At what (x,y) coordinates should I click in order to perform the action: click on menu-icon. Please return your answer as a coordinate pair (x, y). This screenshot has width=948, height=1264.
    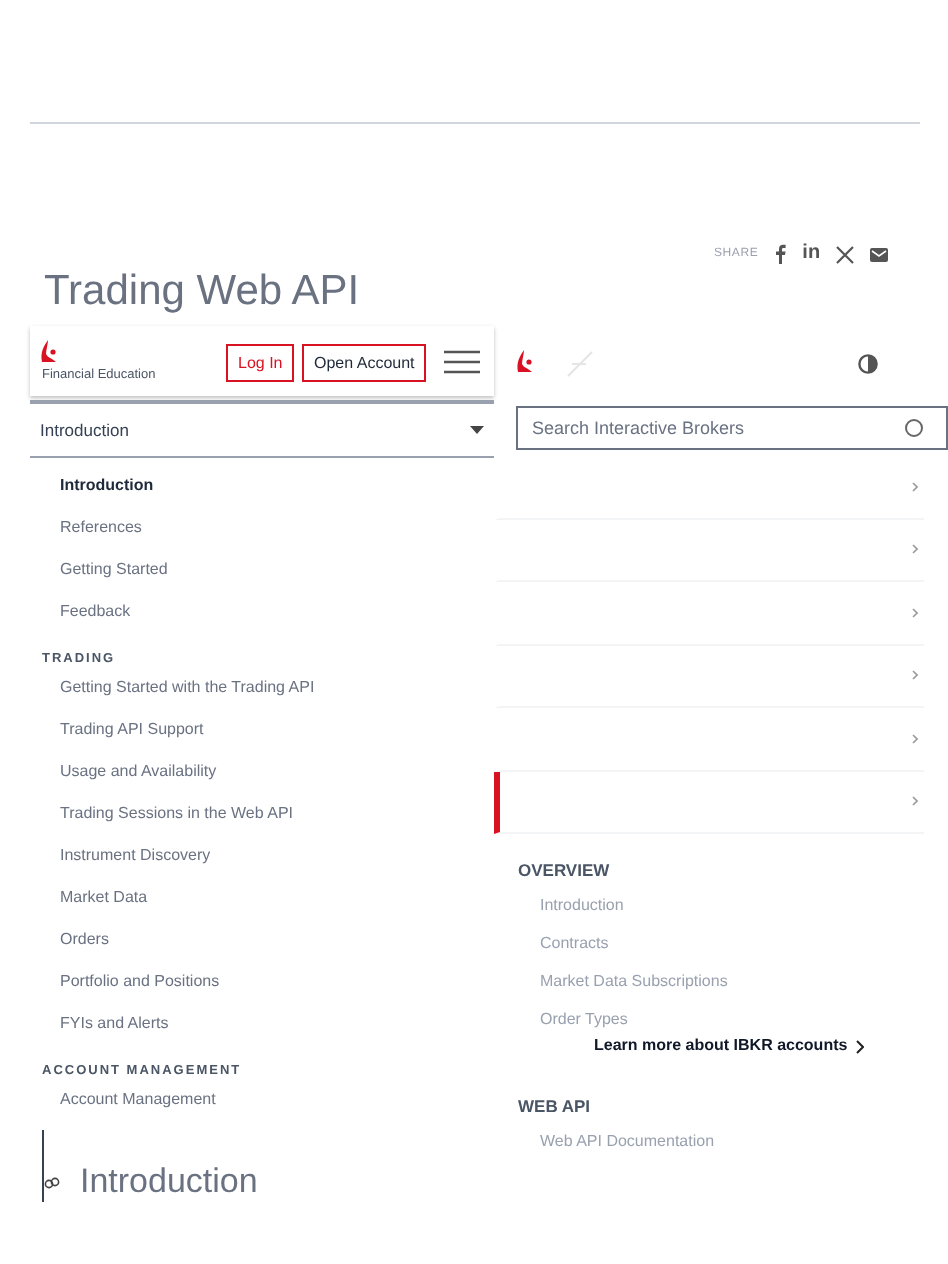
    Looking at the image, I should click on (462, 362).